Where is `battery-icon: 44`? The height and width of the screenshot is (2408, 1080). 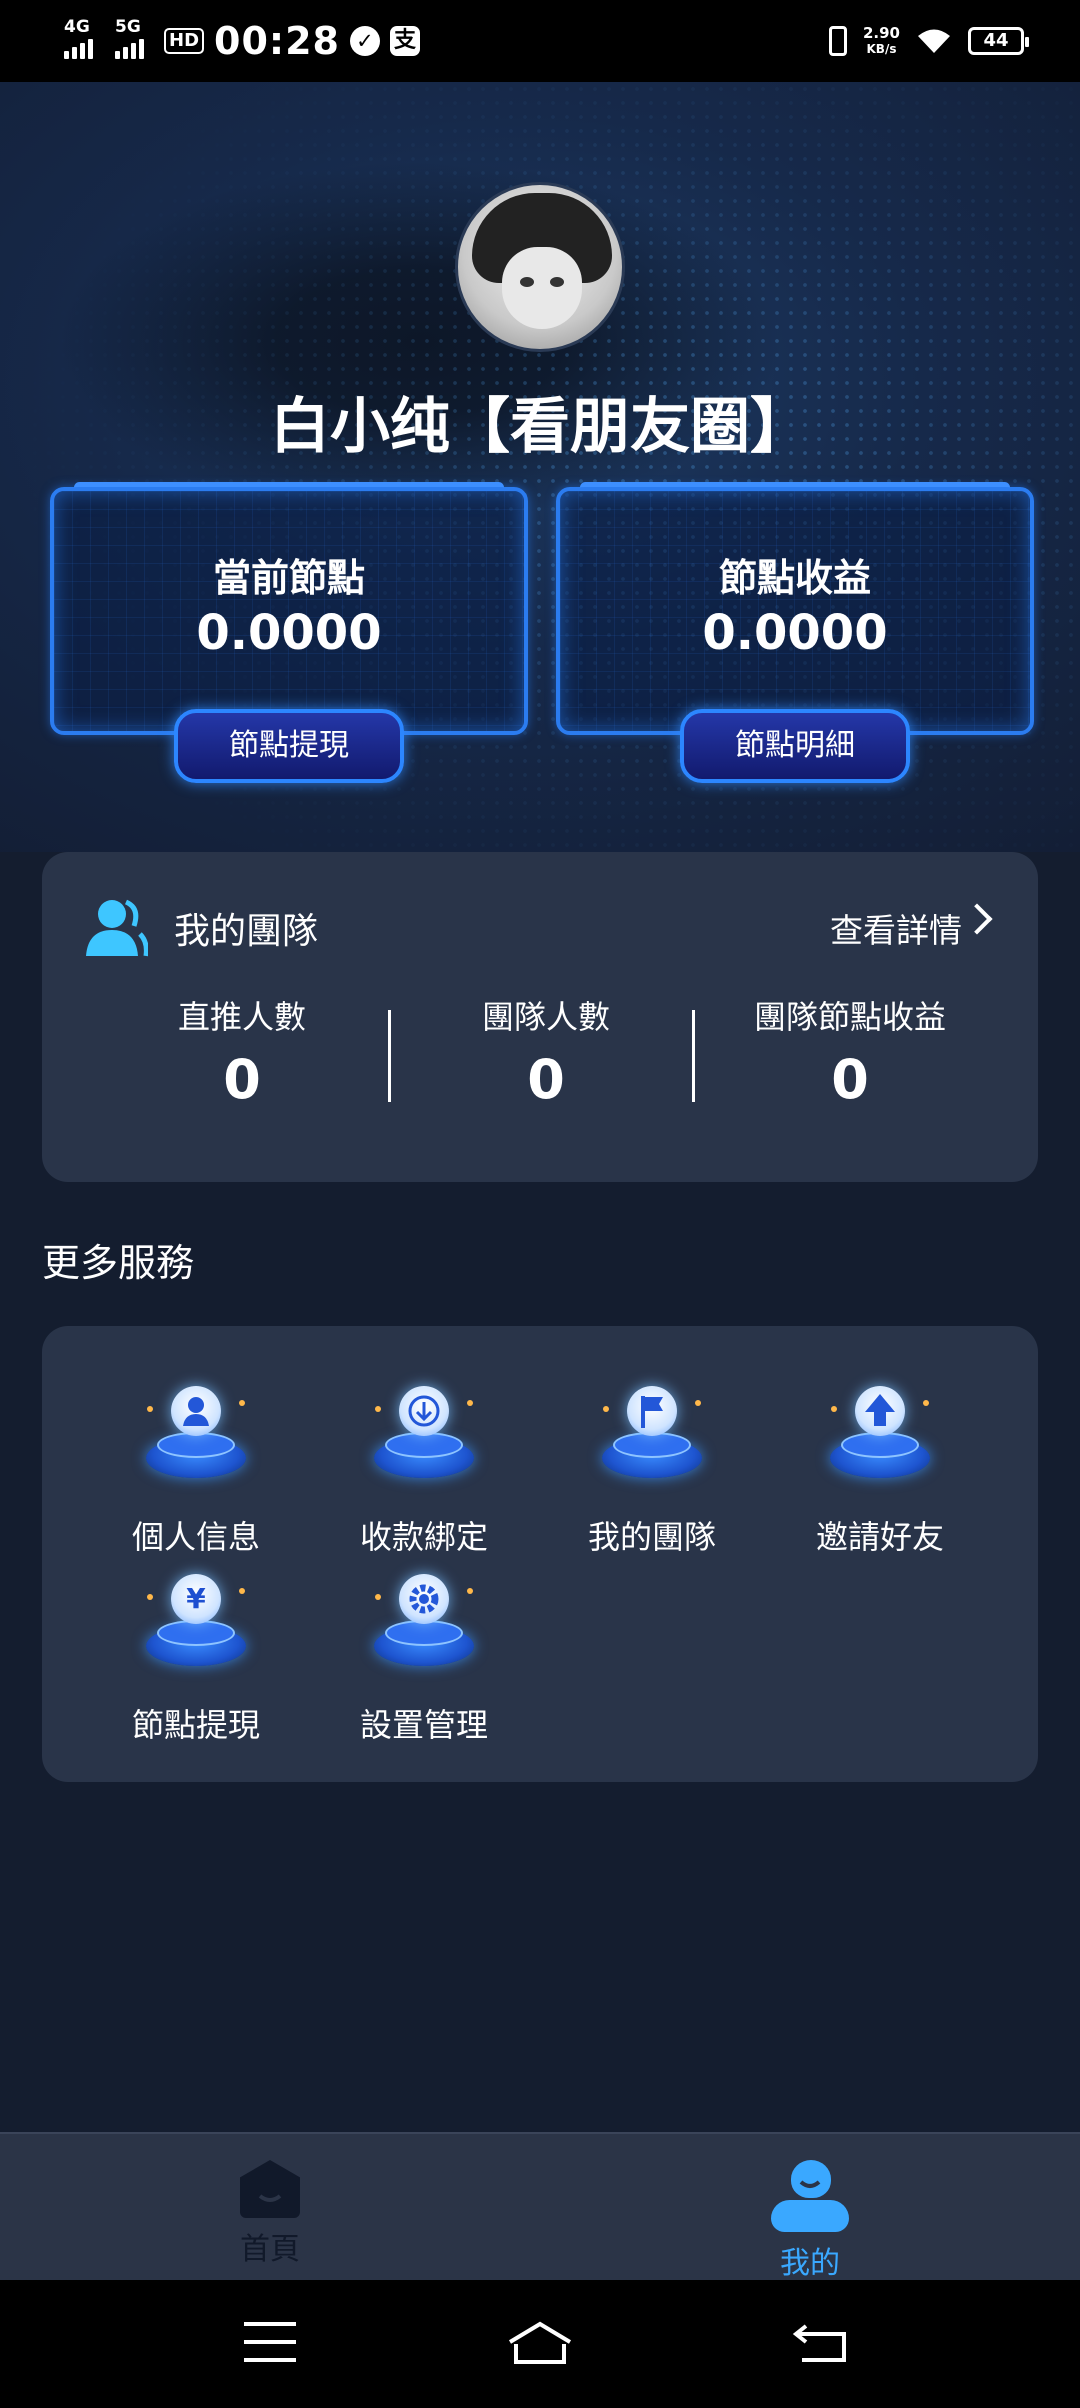
battery-icon: 44 is located at coordinates (998, 41).